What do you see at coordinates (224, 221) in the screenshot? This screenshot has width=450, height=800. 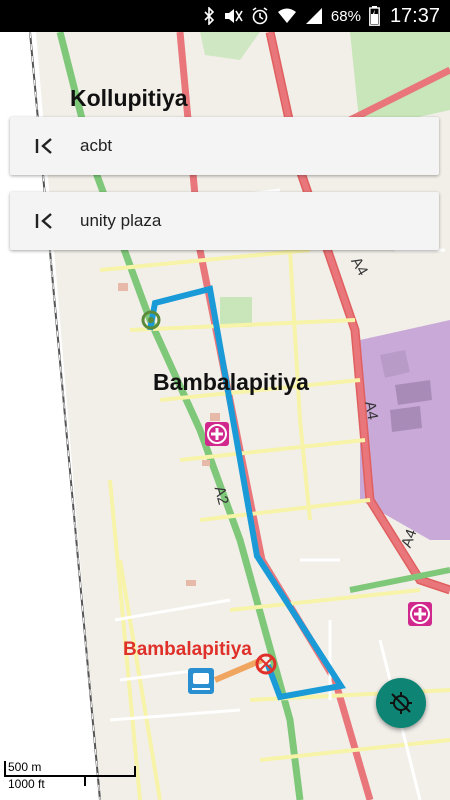 I see `to-search-bar: unity plaza` at bounding box center [224, 221].